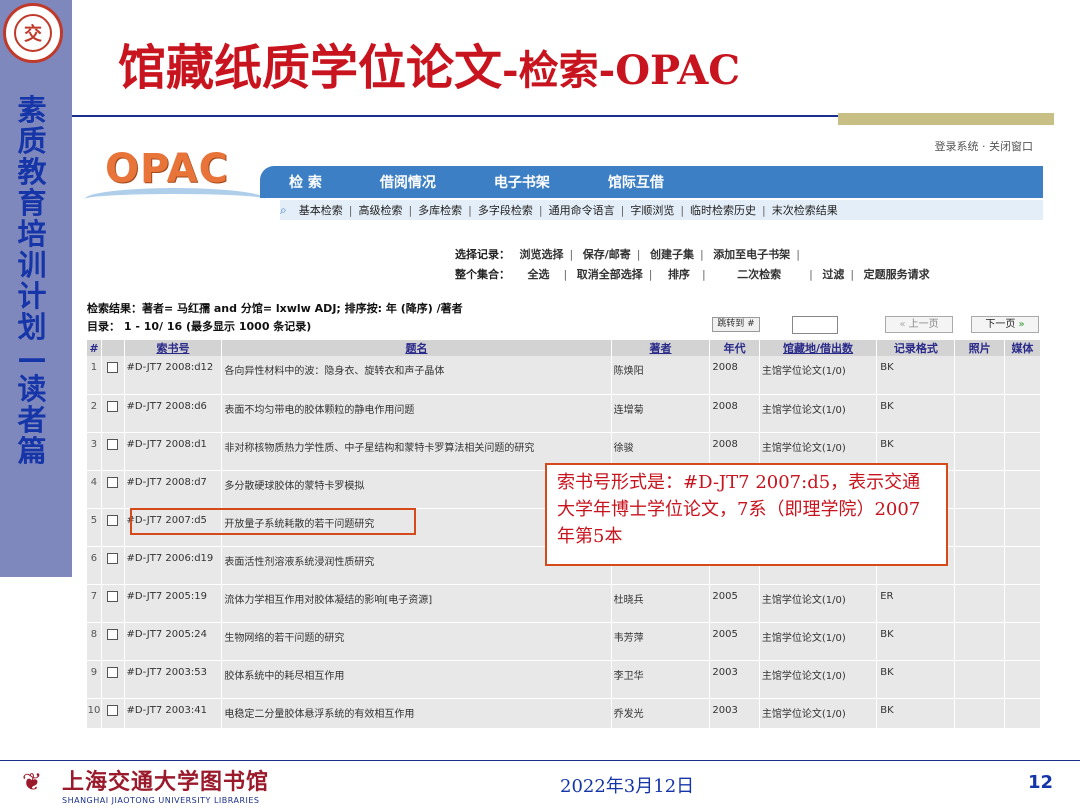  What do you see at coordinates (815, 325) in the screenshot?
I see `jump-to-input` at bounding box center [815, 325].